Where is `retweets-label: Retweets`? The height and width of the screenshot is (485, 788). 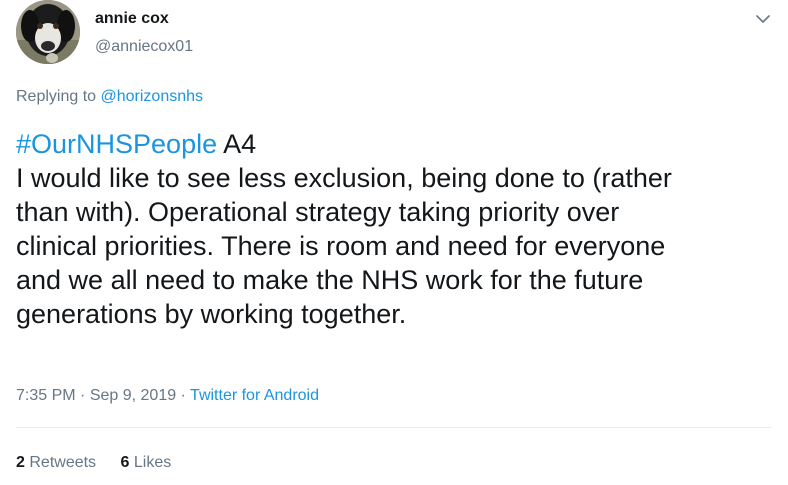 retweets-label: Retweets is located at coordinates (63, 462).